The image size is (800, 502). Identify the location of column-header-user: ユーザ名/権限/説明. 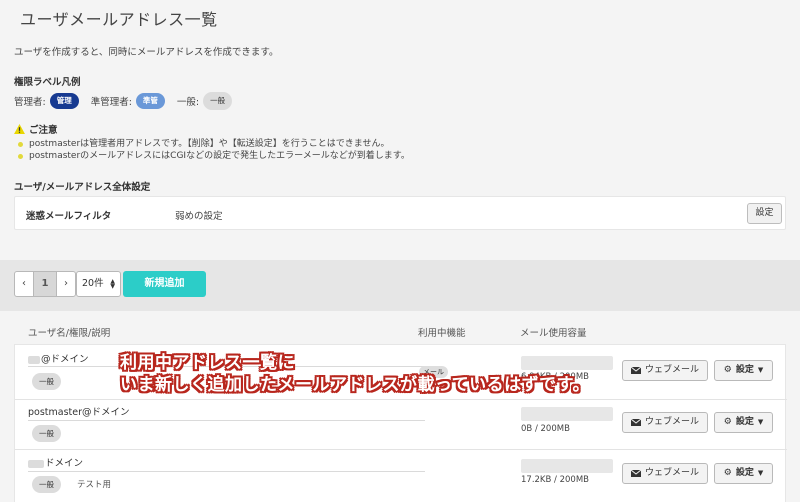
(69, 333).